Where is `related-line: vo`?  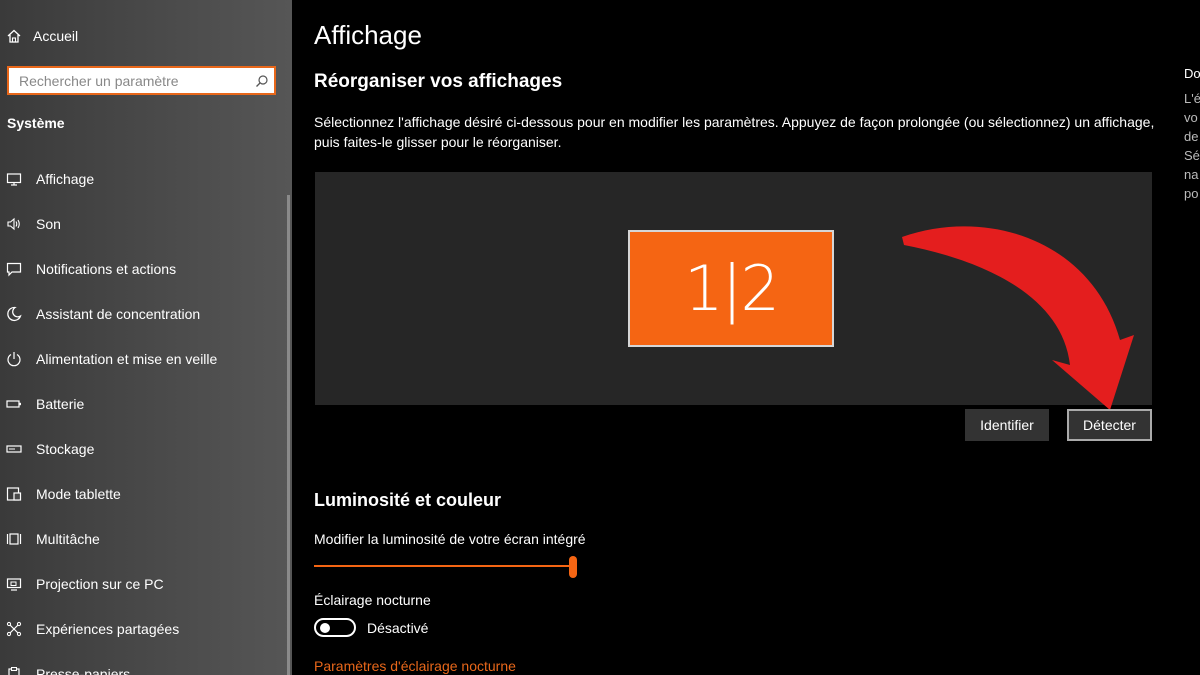 related-line: vo is located at coordinates (1191, 117).